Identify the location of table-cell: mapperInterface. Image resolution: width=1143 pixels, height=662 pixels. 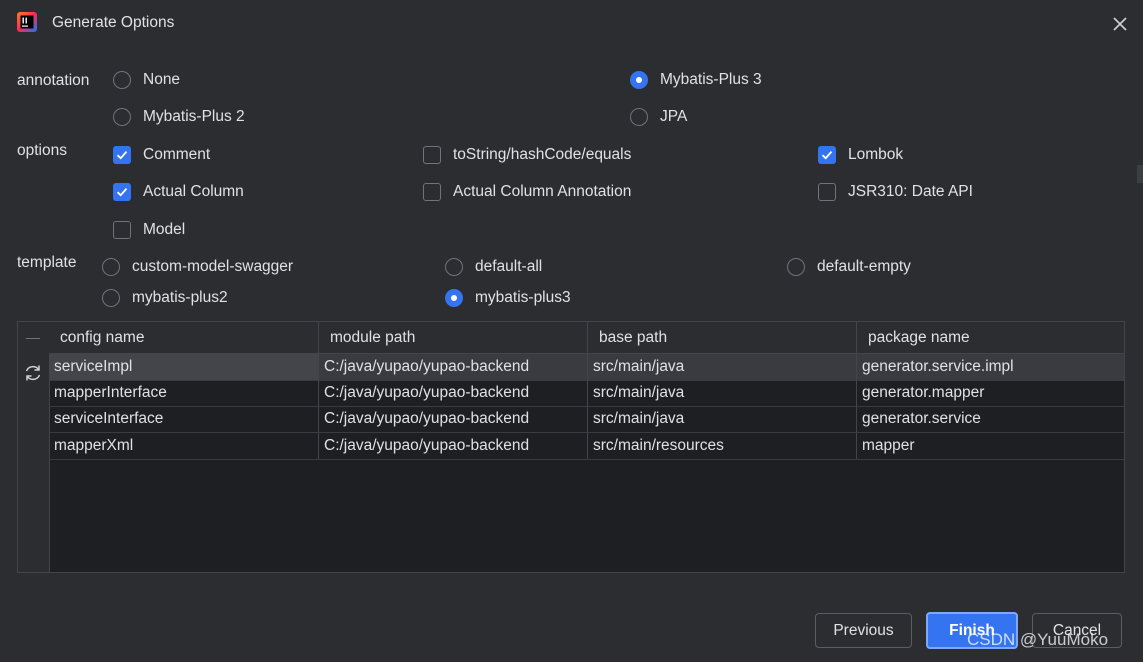
(184, 393).